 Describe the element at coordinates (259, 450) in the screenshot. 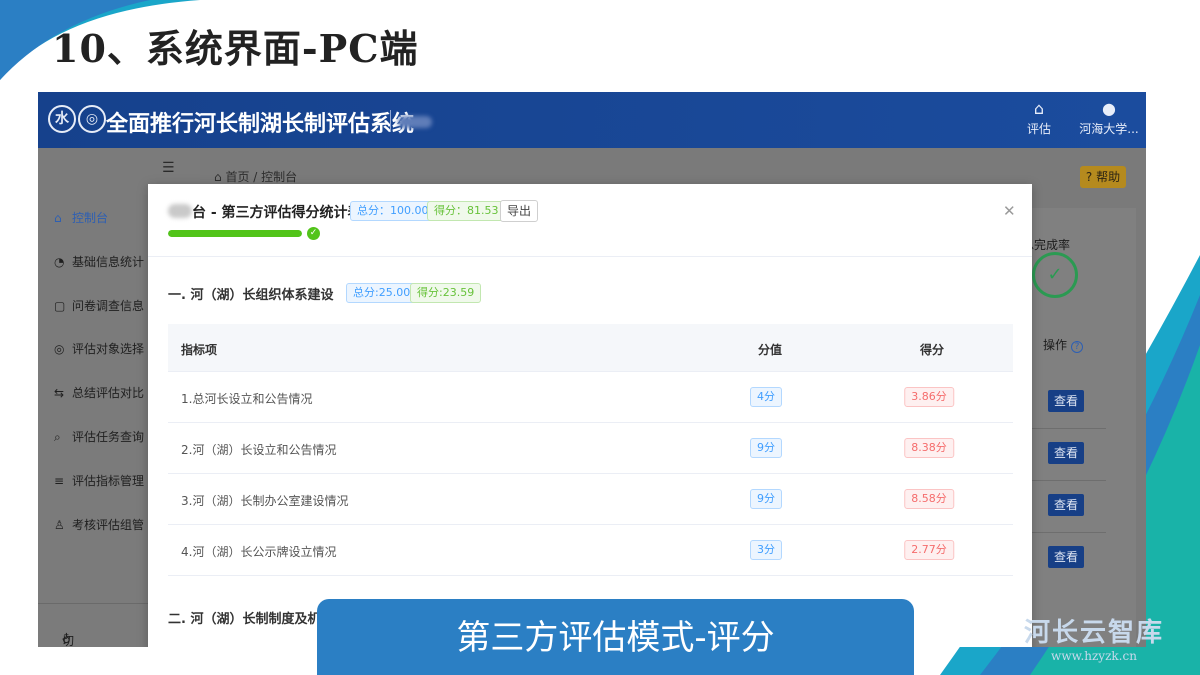

I see `indicator-name: 2.河（湖）长设立和公告情况` at that location.